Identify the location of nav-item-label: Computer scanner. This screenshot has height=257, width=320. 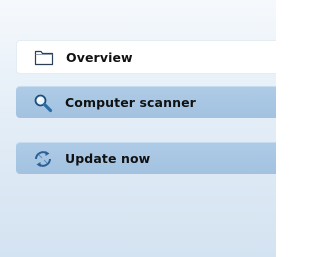
(130, 102).